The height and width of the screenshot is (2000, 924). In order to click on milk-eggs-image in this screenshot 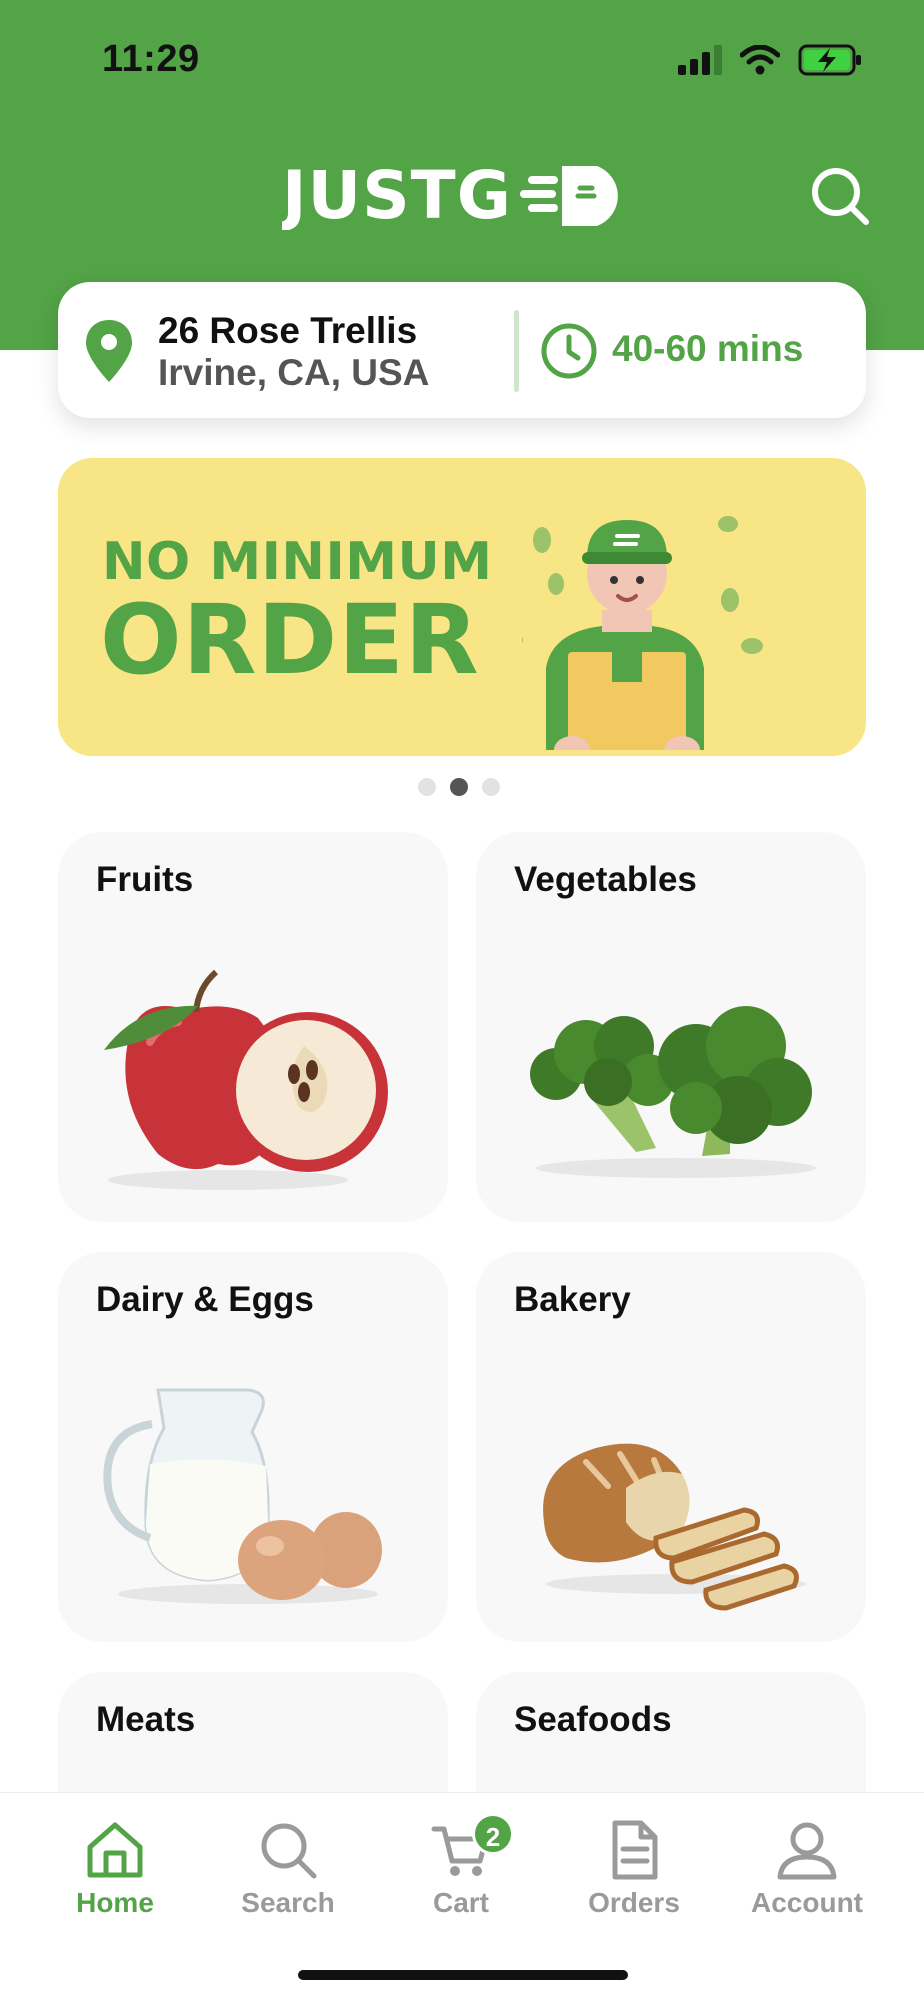, I will do `click(242, 1496)`.